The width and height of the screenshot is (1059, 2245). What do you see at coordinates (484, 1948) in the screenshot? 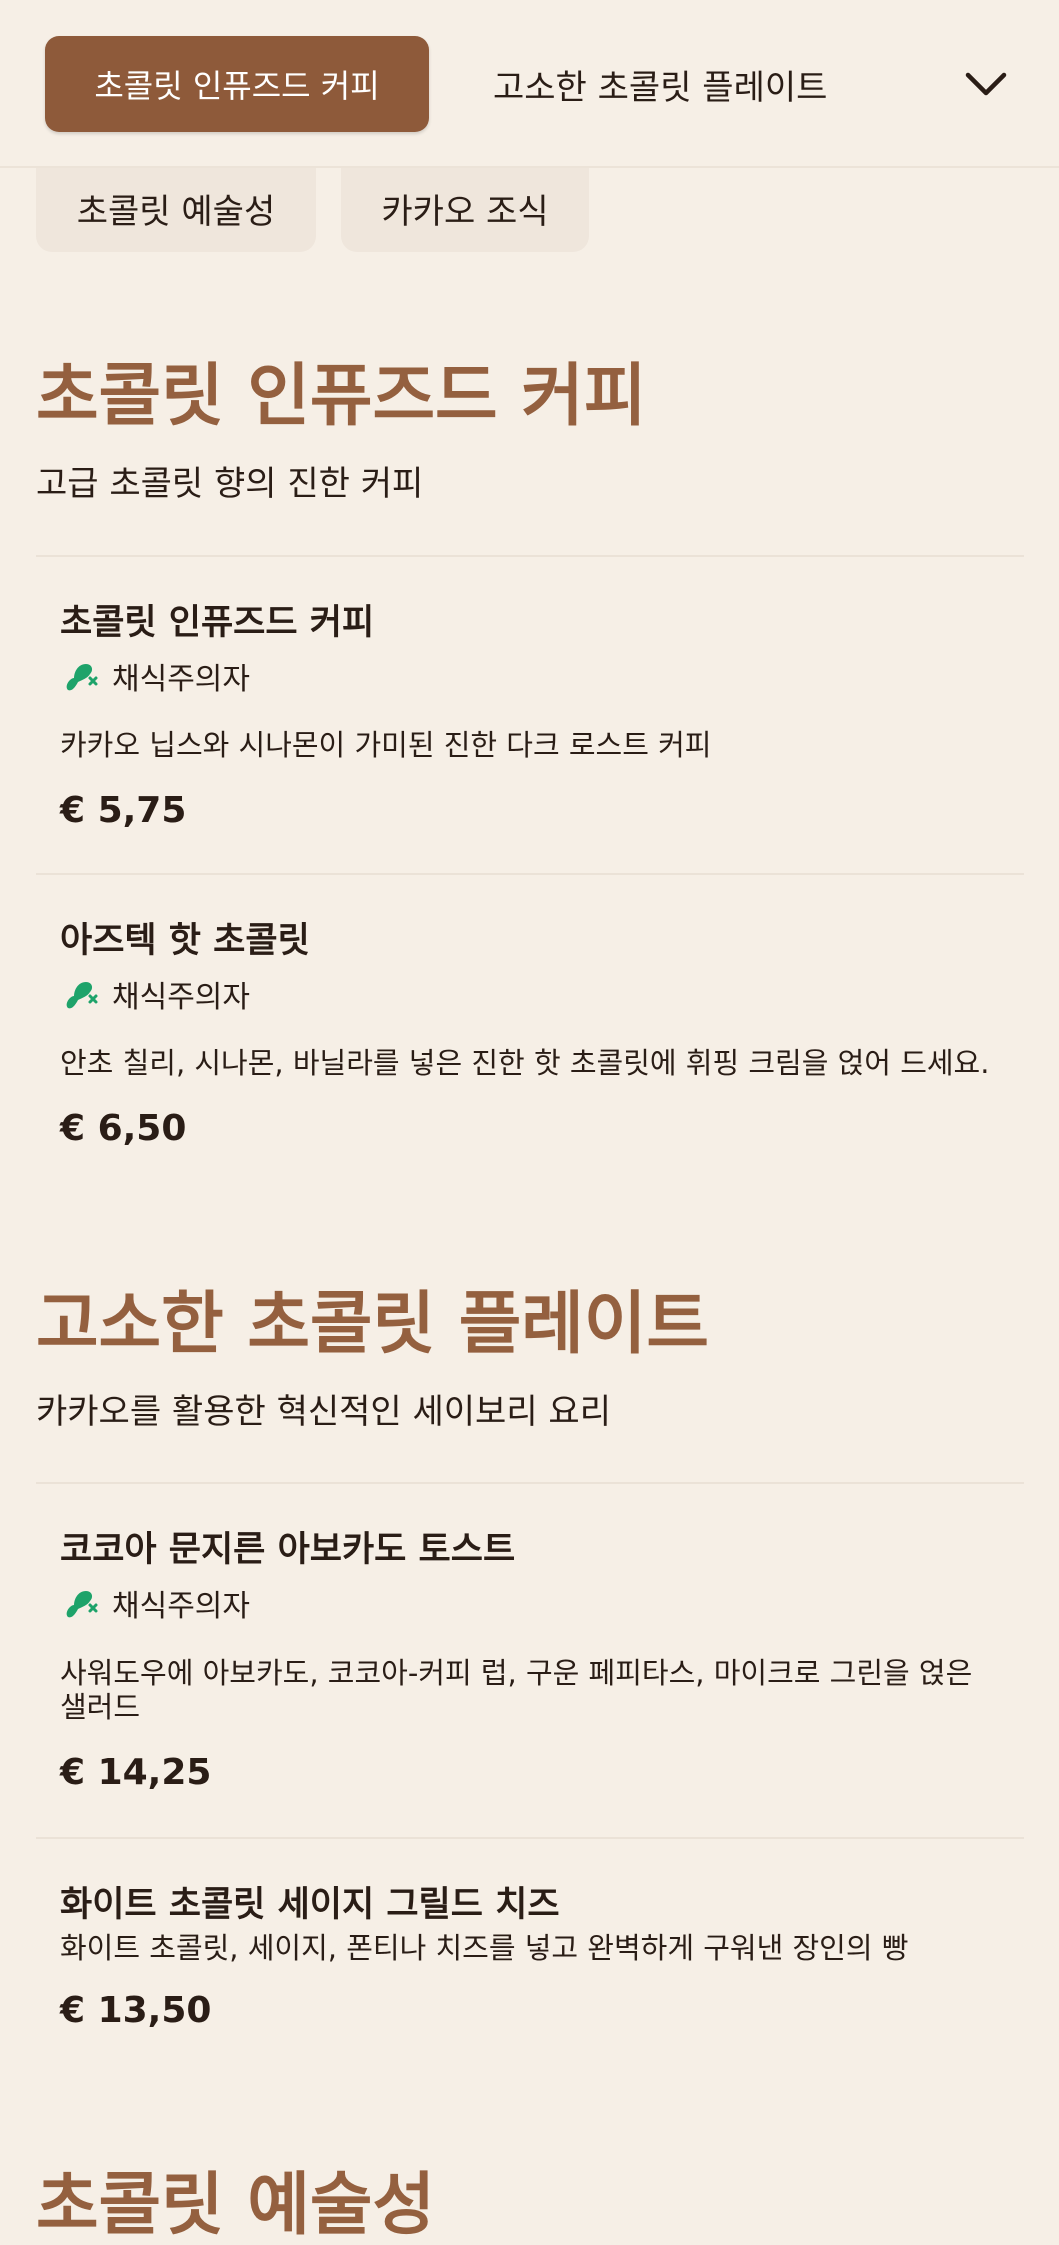
I see `item-description: 화이트 초콜릿, 세이지, 폰티나 치즈를 넣고 완벽하게 구워낸 장인의 빵` at bounding box center [484, 1948].